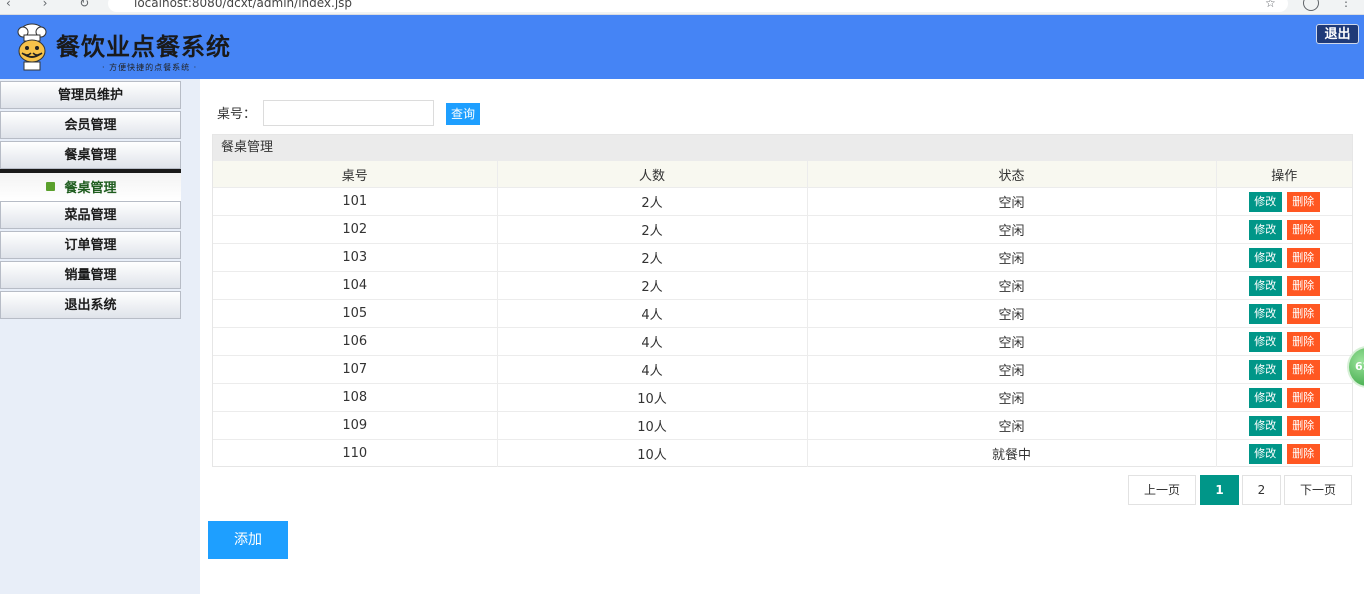  I want to click on table-row: 103 2人 空闲 修改 删除, so click(782, 257).